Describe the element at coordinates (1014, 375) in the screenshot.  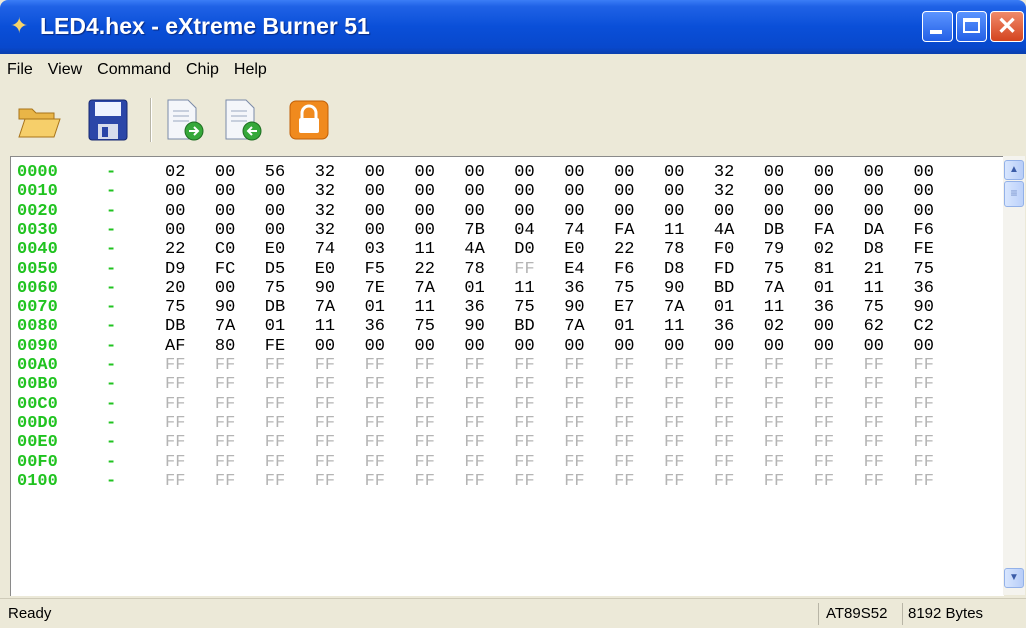
I see `vertical-scrollbar: ▲ ≡ ▼` at that location.